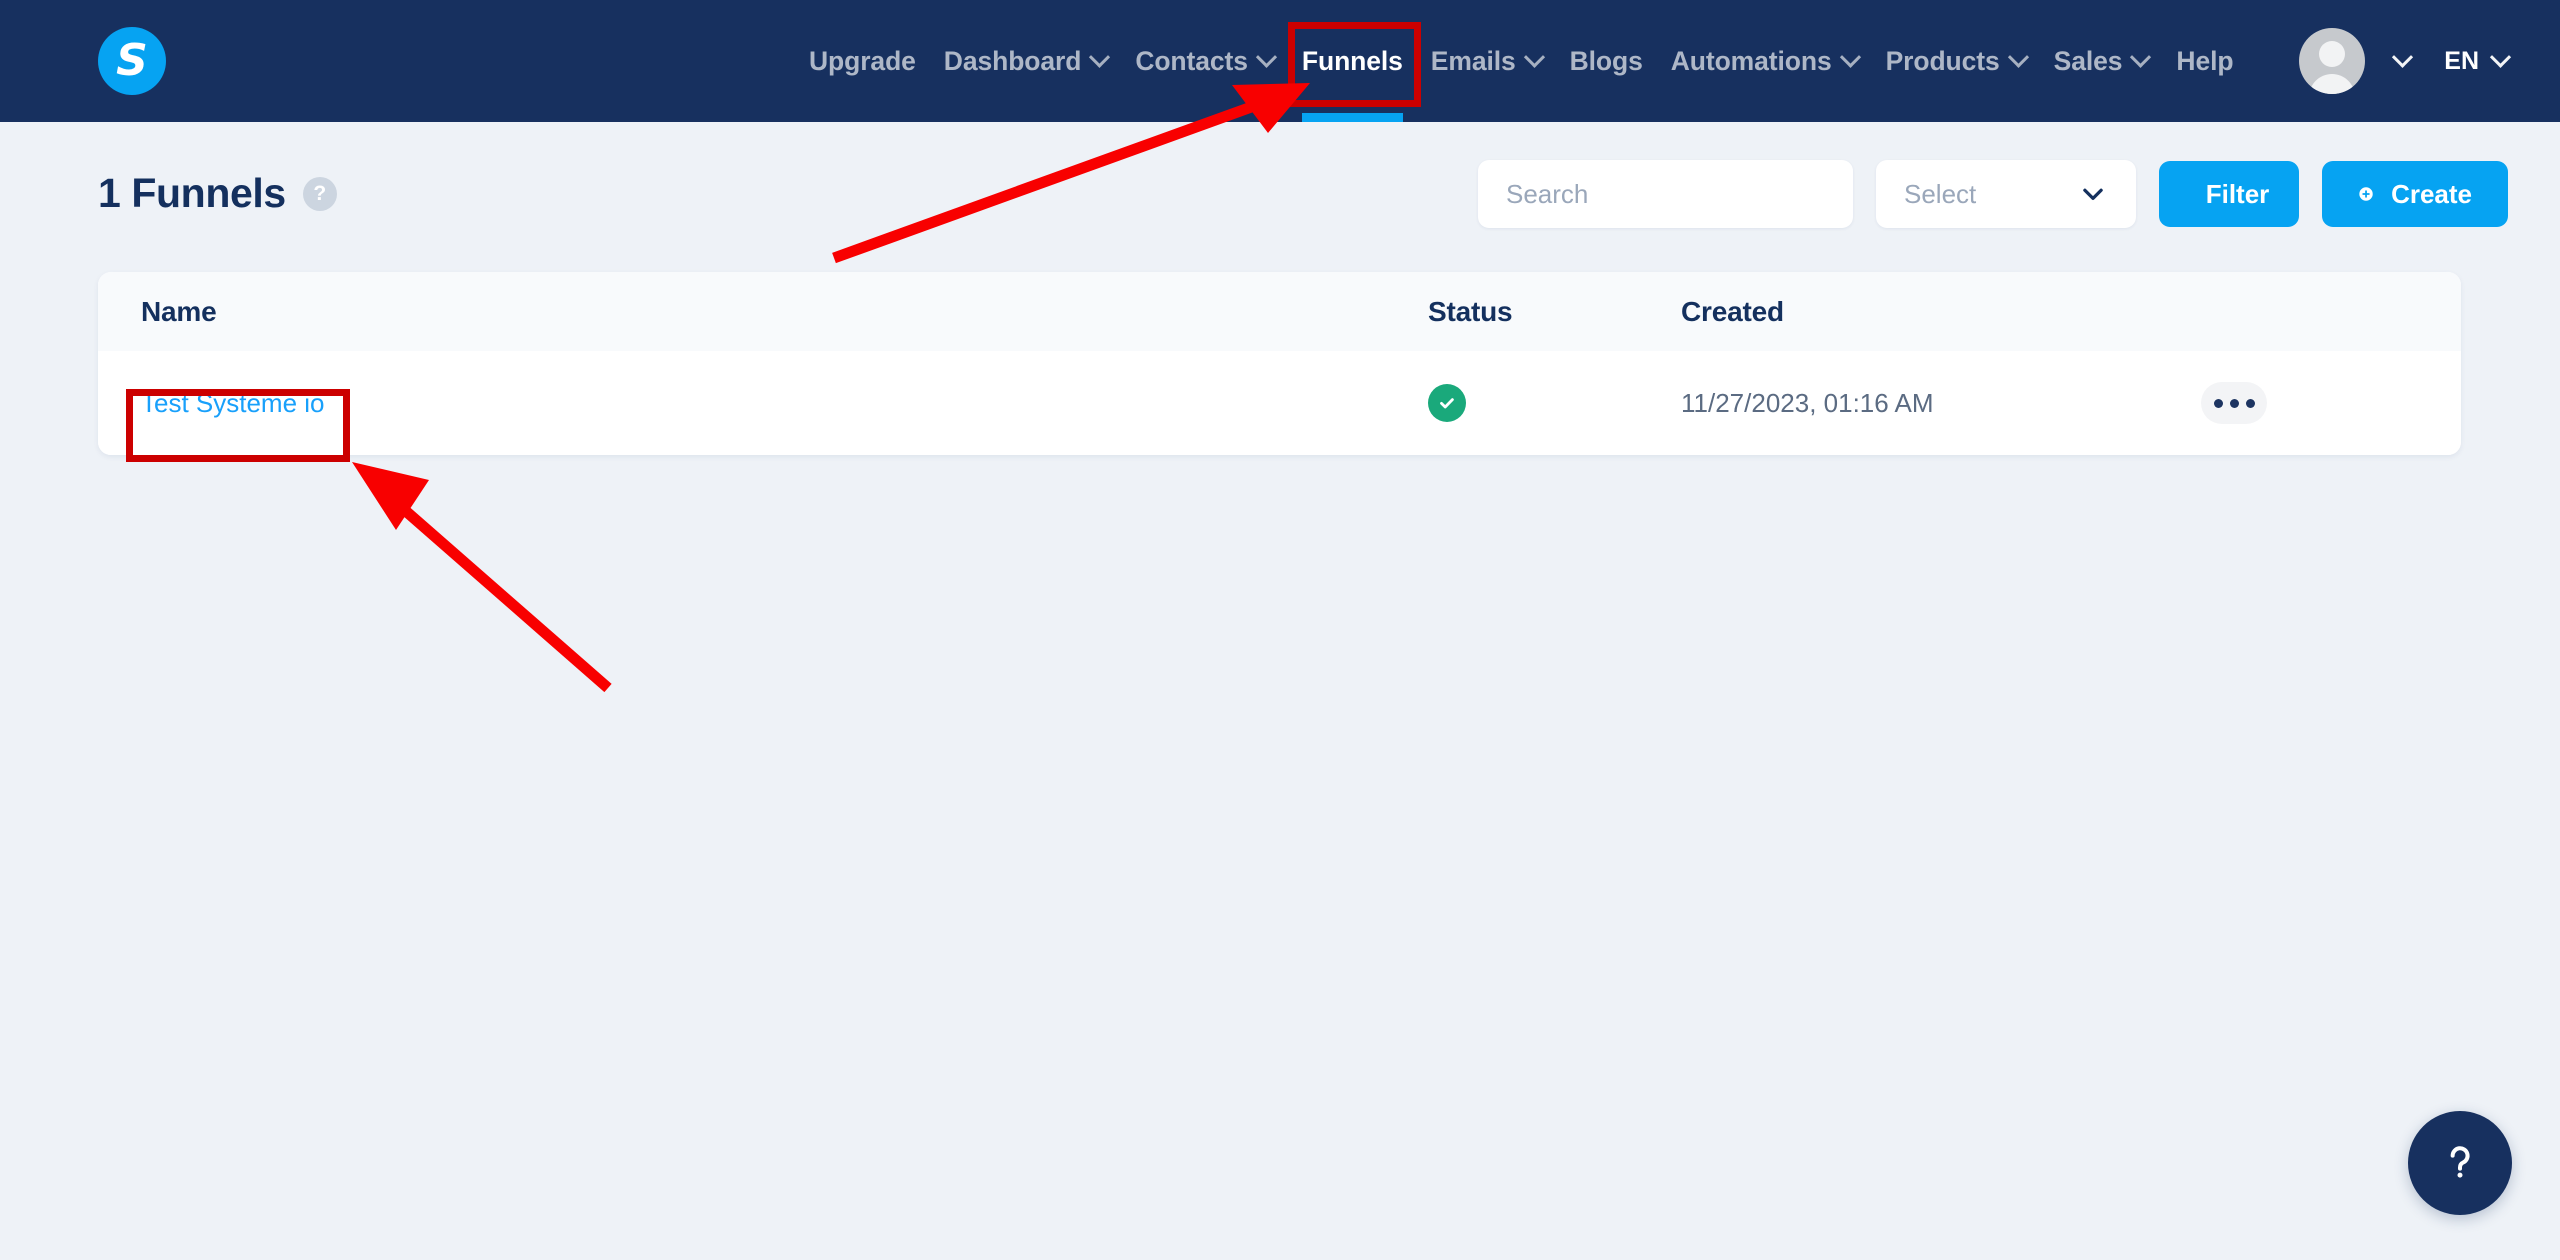 This screenshot has height=1260, width=2560. Describe the element at coordinates (2431, 193) in the screenshot. I see `create-button-label: Create` at that location.